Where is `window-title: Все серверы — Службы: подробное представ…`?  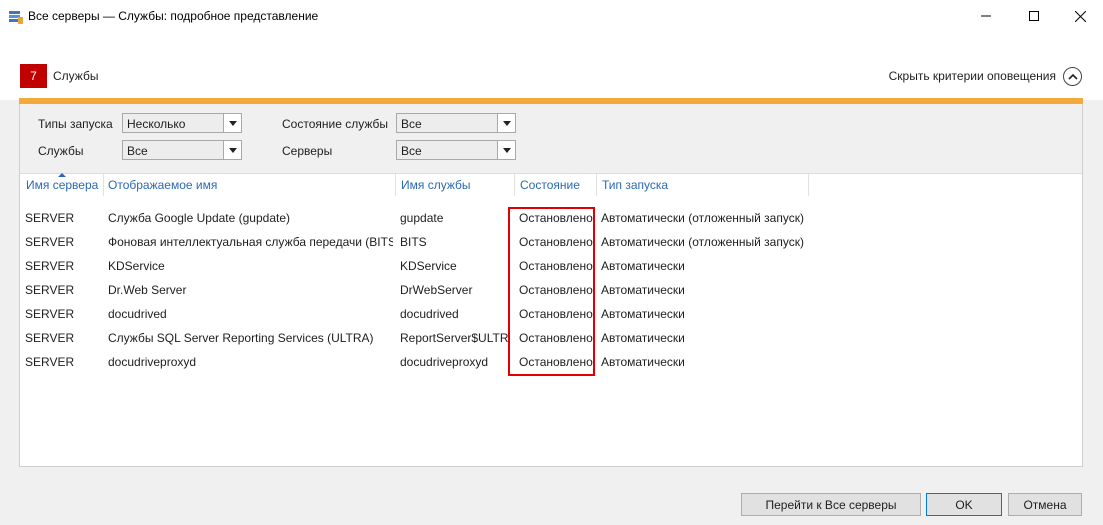
window-title: Все серверы — Службы: подробное представ… is located at coordinates (173, 16).